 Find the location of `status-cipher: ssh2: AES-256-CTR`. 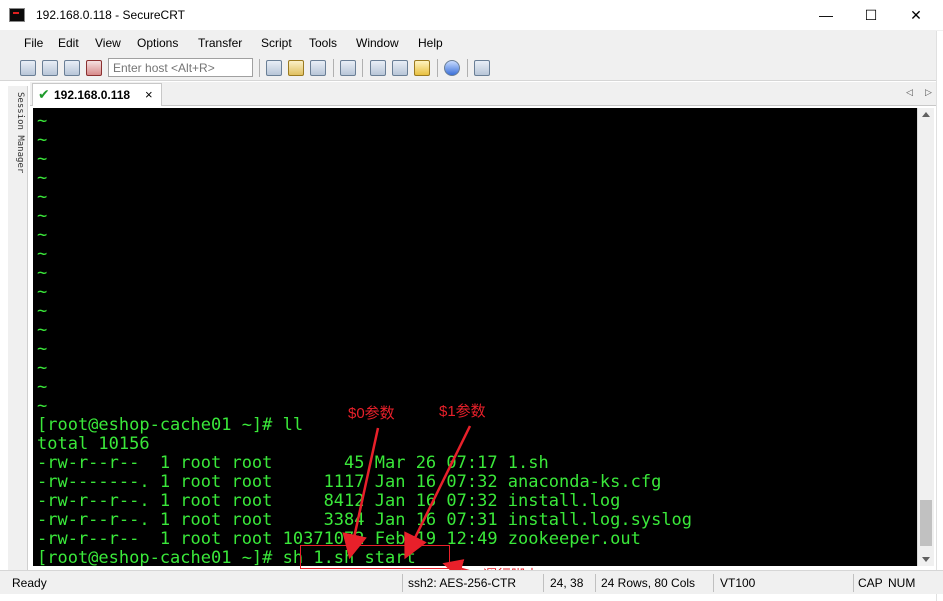

status-cipher: ssh2: AES-256-CTR is located at coordinates (462, 583).